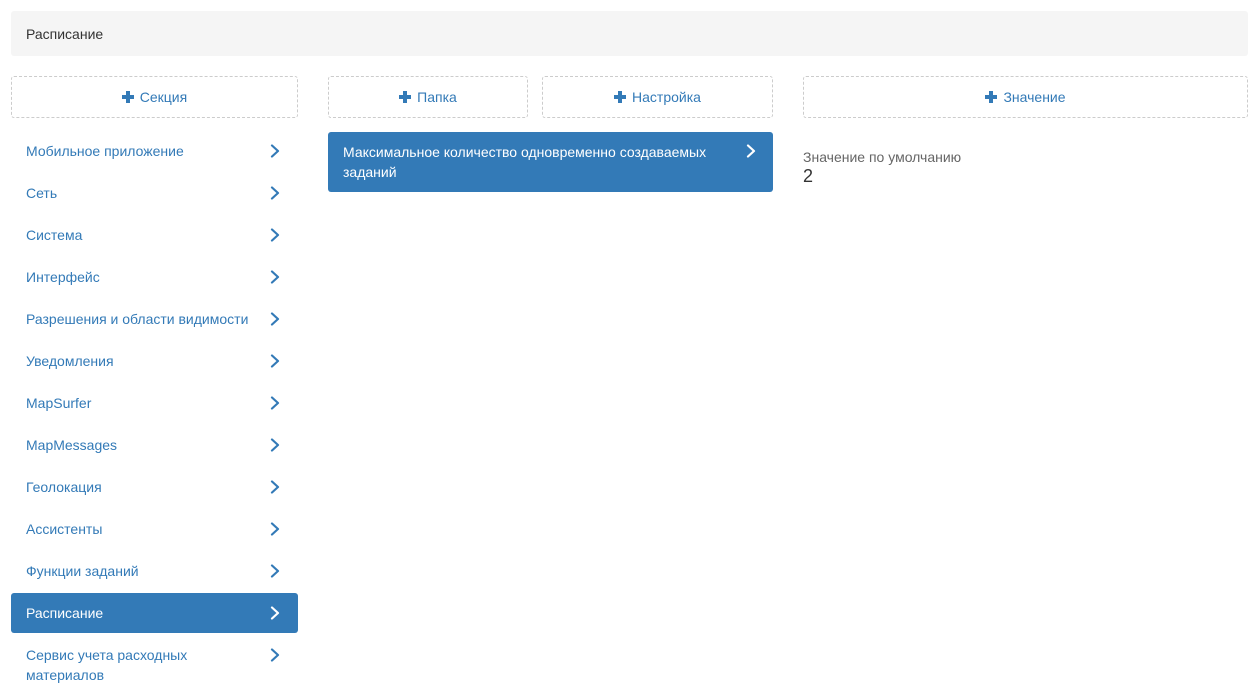  Describe the element at coordinates (63, 277) in the screenshot. I see `sidebar-item-label: Интерфейс` at that location.